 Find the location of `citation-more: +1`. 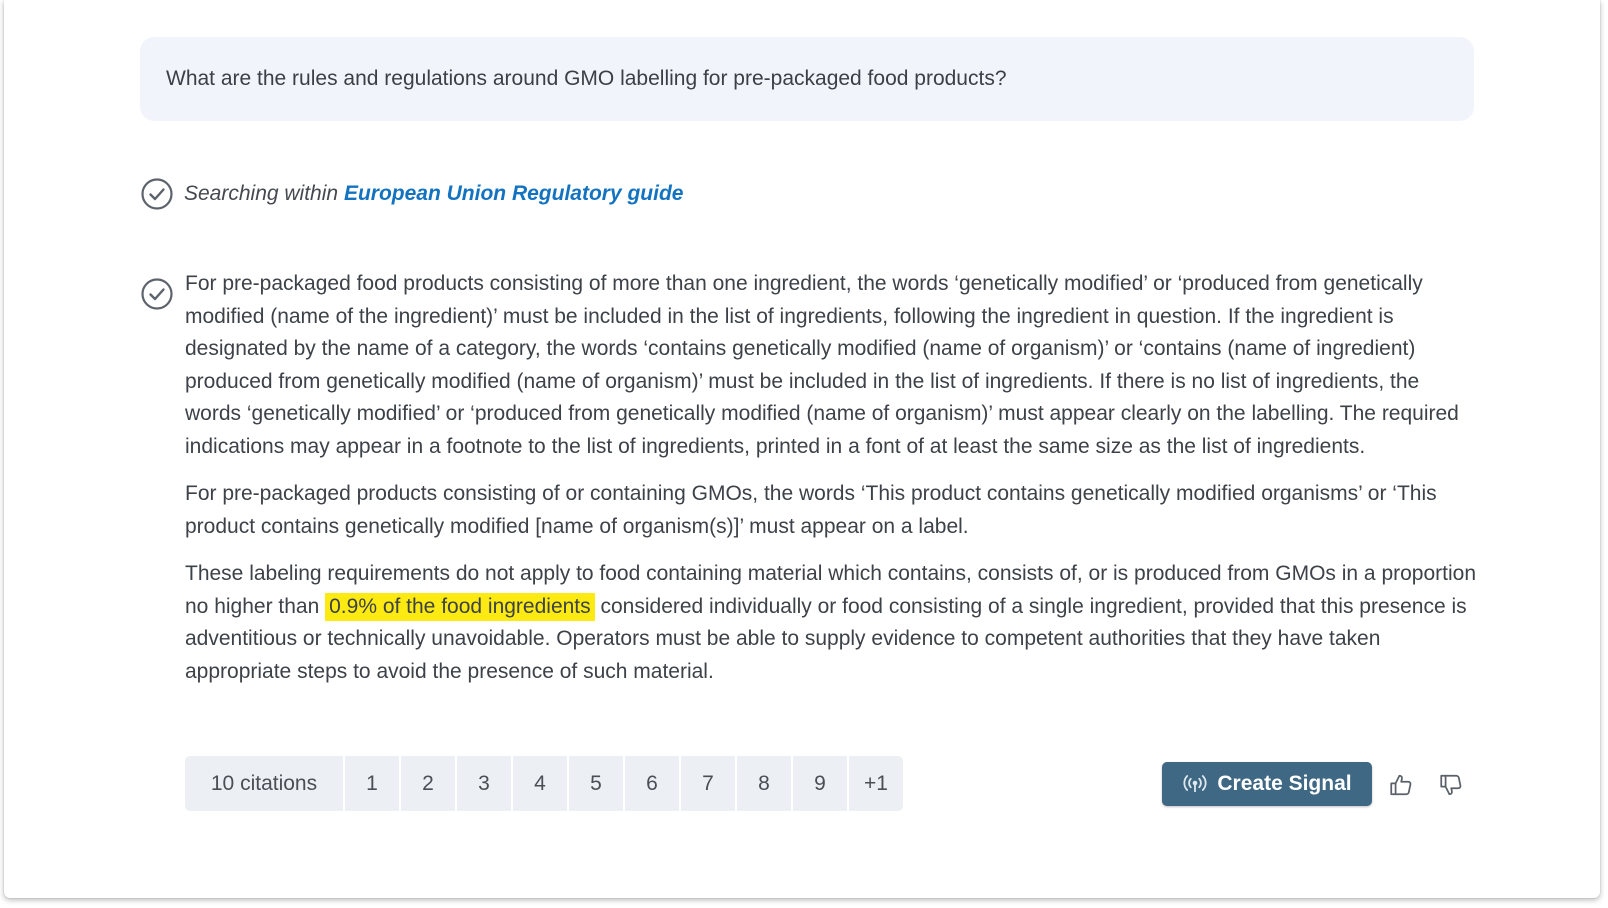

citation-more: +1 is located at coordinates (876, 783).